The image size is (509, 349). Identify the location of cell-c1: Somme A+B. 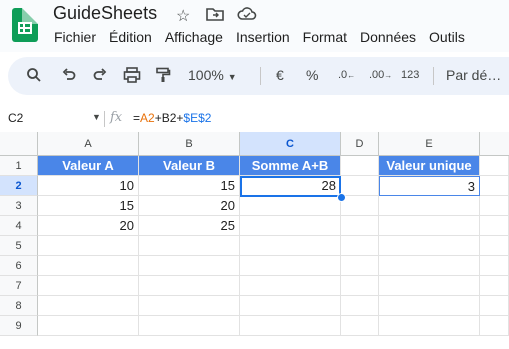
(290, 166).